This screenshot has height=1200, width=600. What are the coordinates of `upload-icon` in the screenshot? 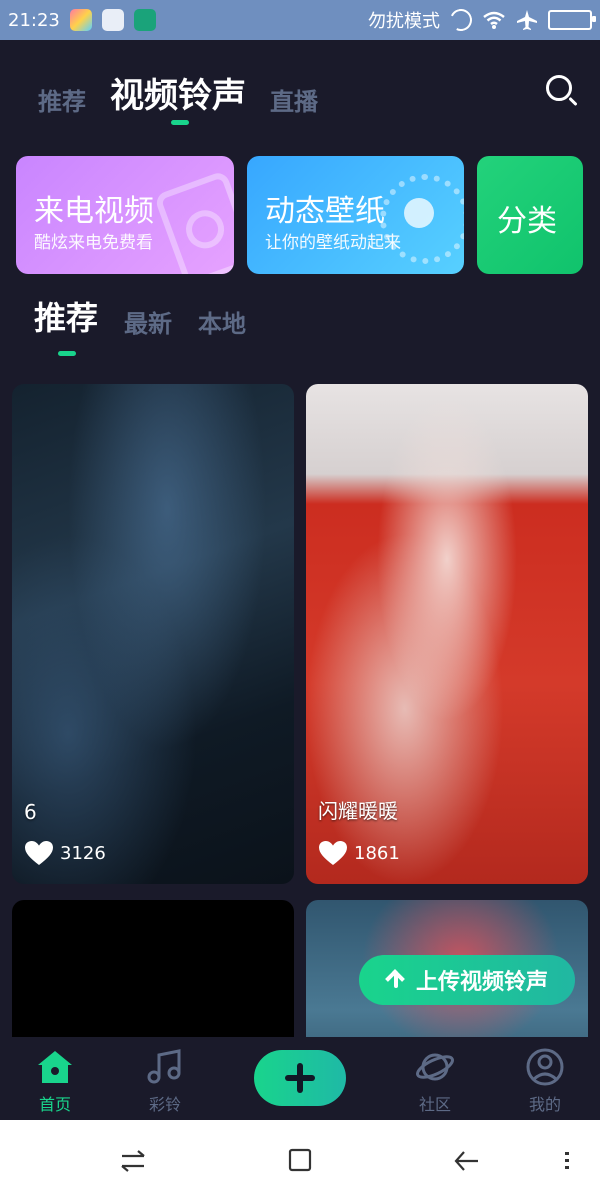 It's located at (396, 980).